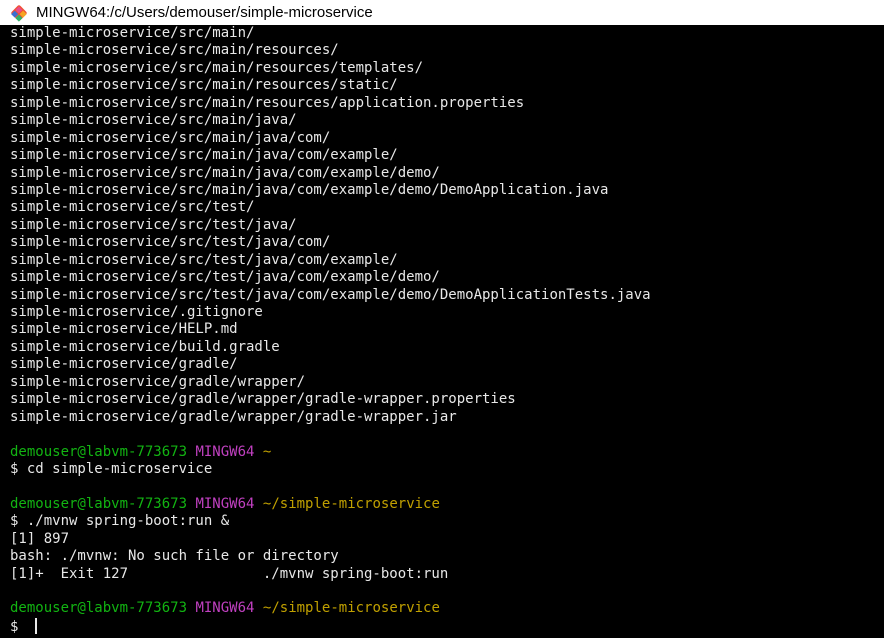 The width and height of the screenshot is (884, 638). Describe the element at coordinates (447, 626) in the screenshot. I see `input-line: $` at that location.